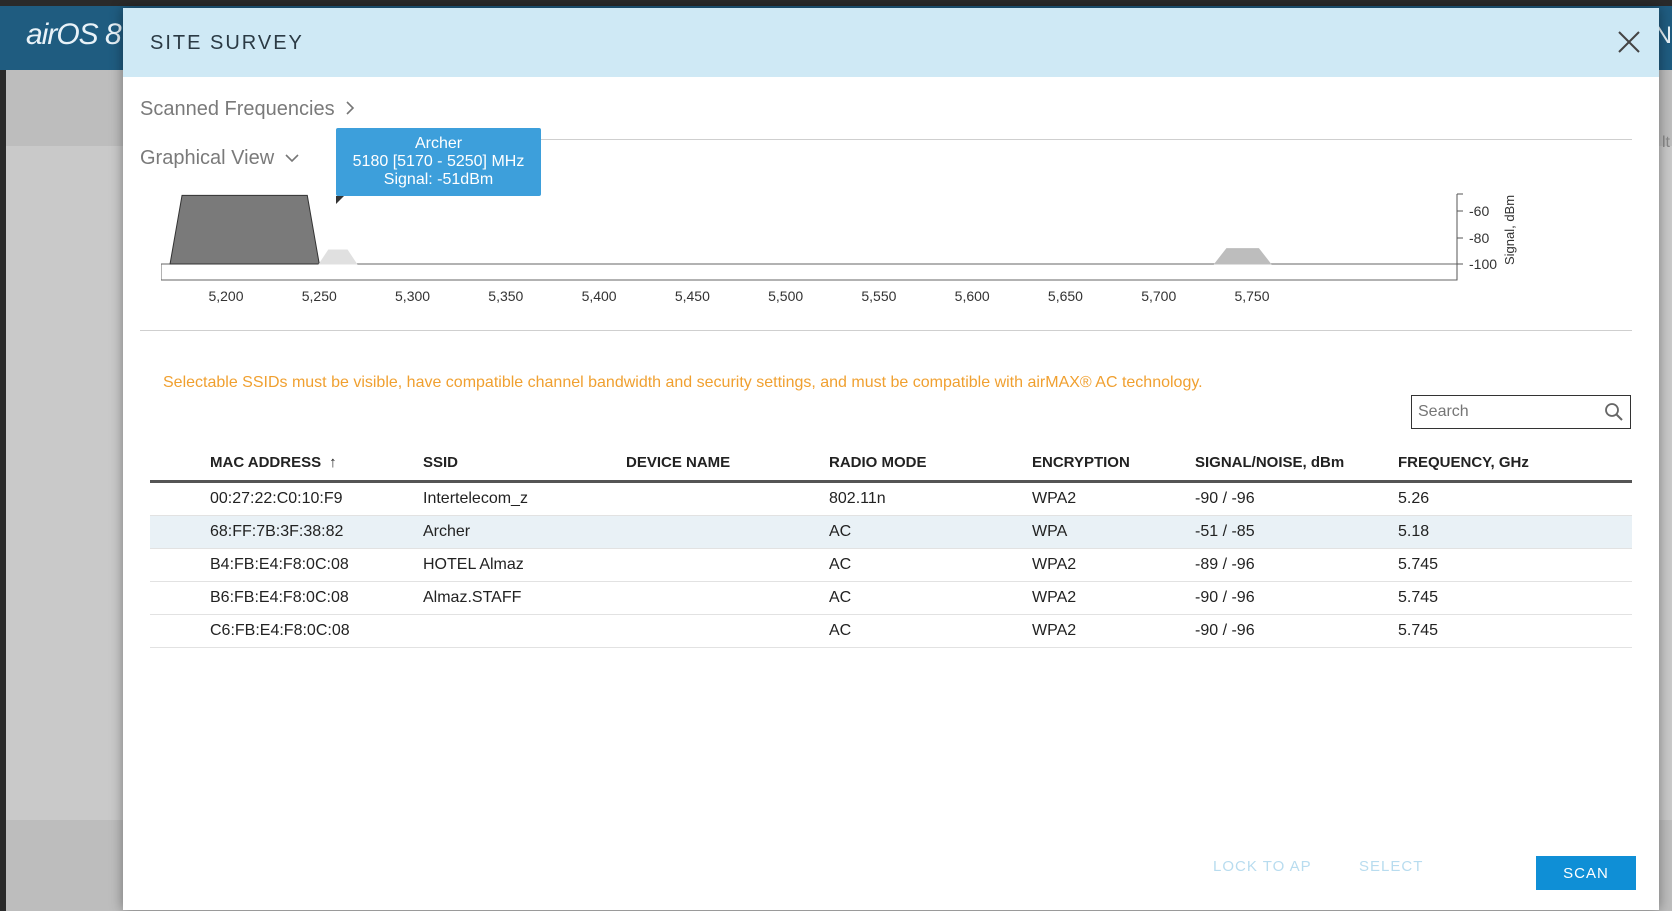  I want to click on chevron-right-icon, so click(350, 108).